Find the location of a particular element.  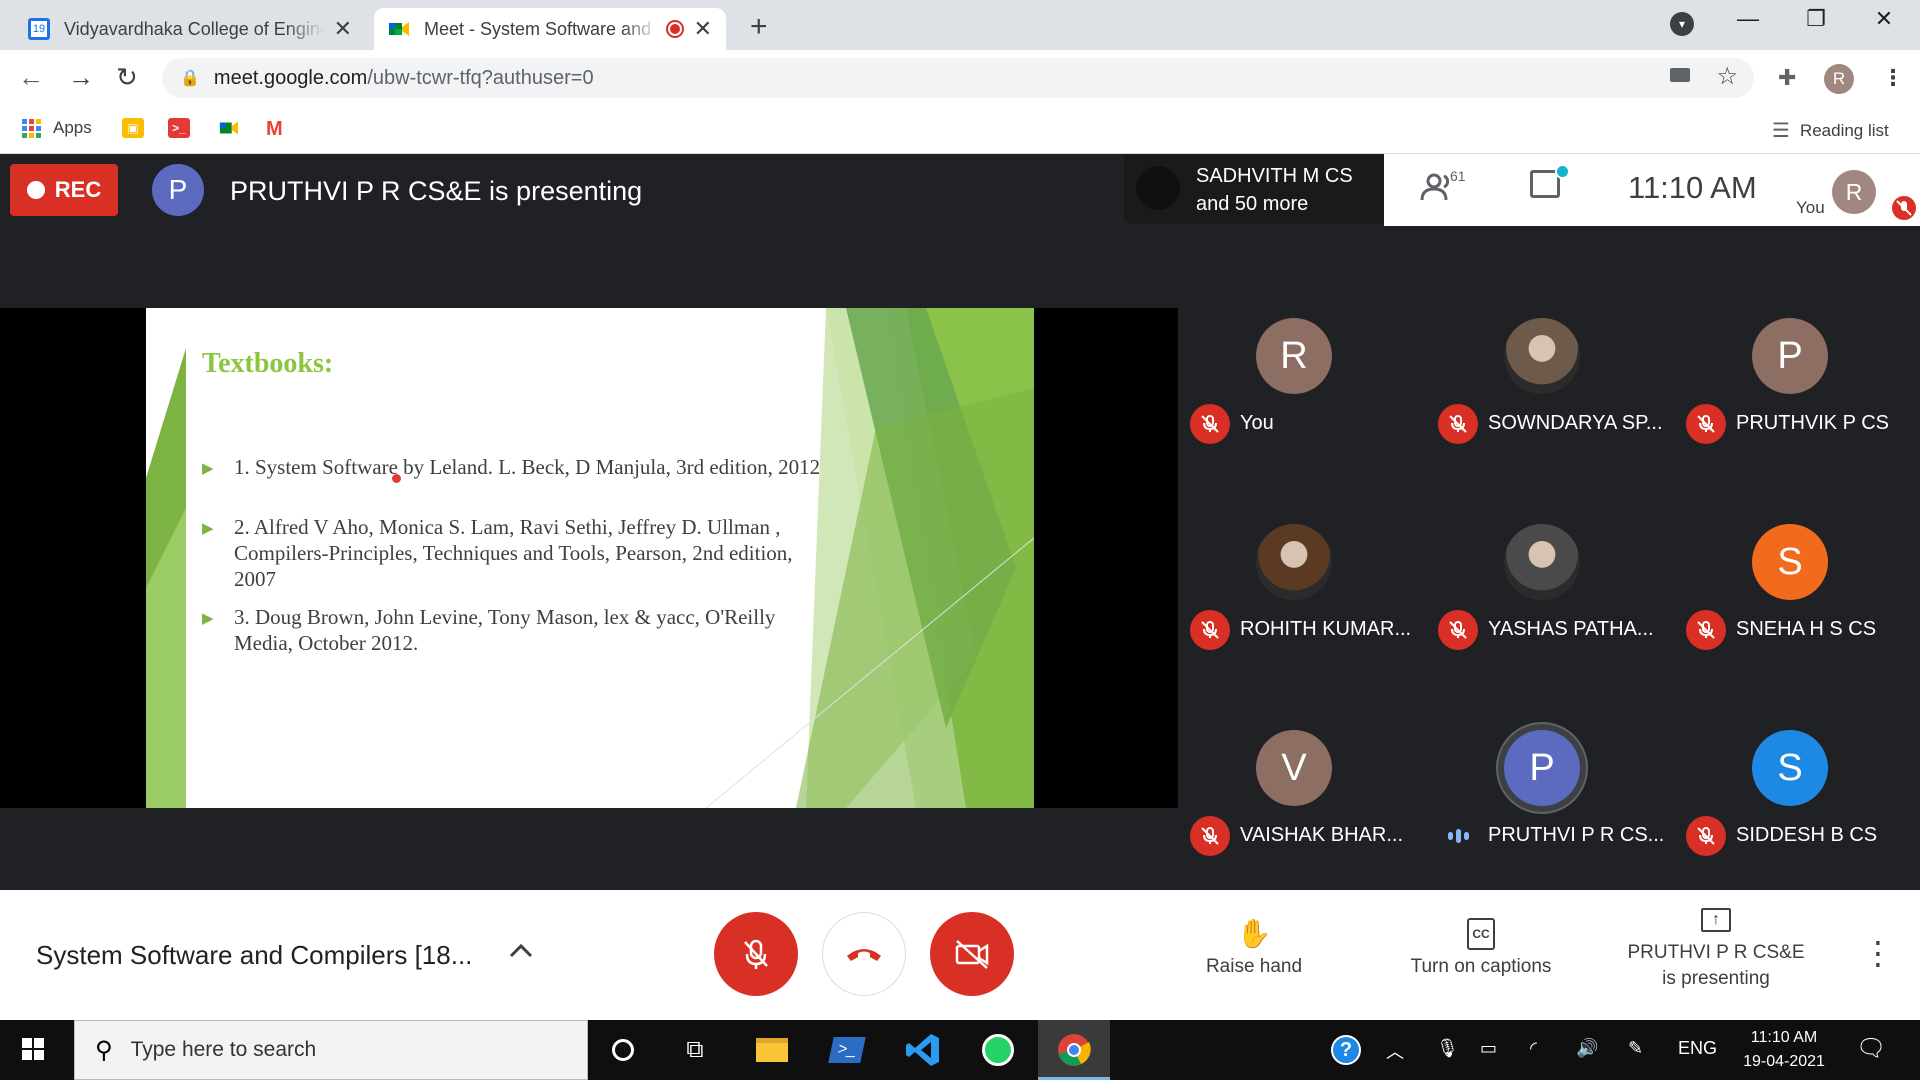

battery-icon: ▭ is located at coordinates (1488, 1048).